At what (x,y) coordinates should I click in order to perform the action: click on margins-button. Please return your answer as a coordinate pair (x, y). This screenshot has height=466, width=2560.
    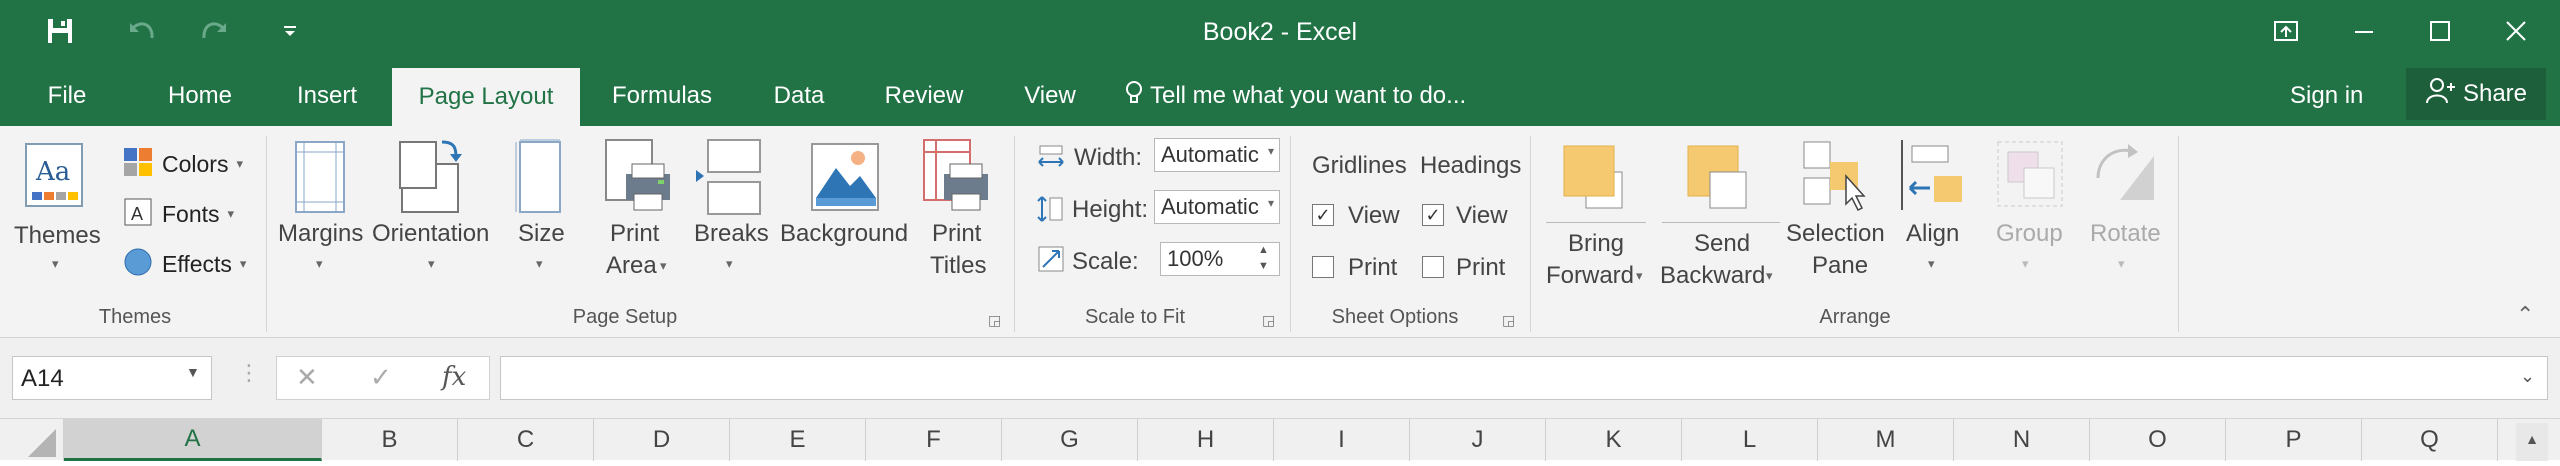
    Looking at the image, I should click on (321, 178).